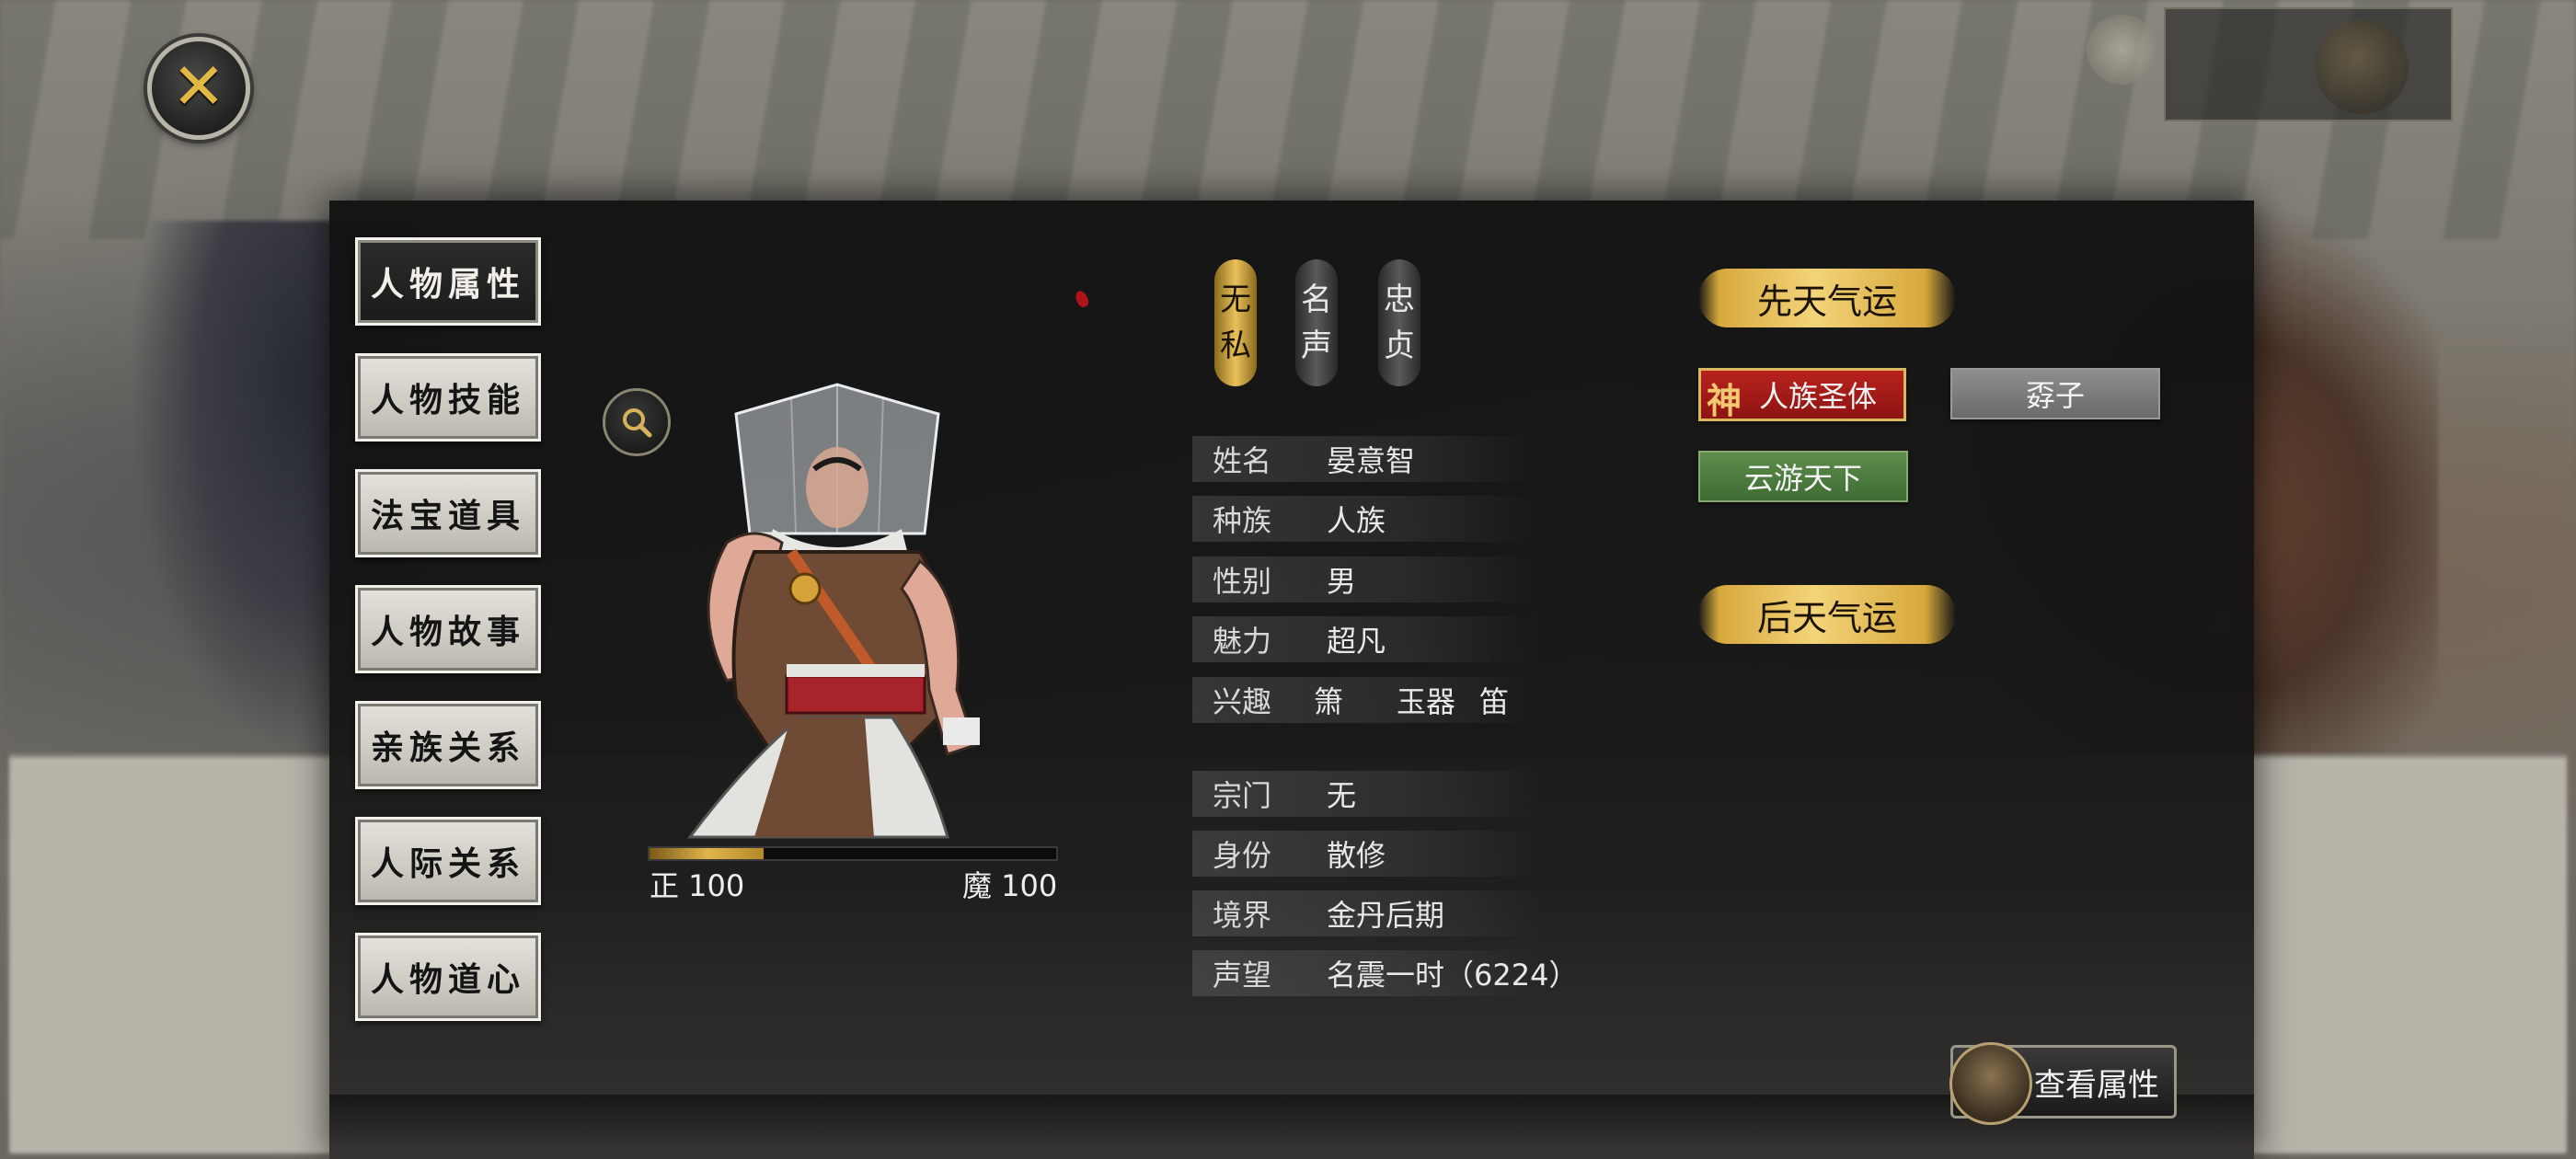 Image resolution: width=2576 pixels, height=1159 pixels. Describe the element at coordinates (1453, 975) in the screenshot. I see `info-value: 名震一时（6224）` at that location.